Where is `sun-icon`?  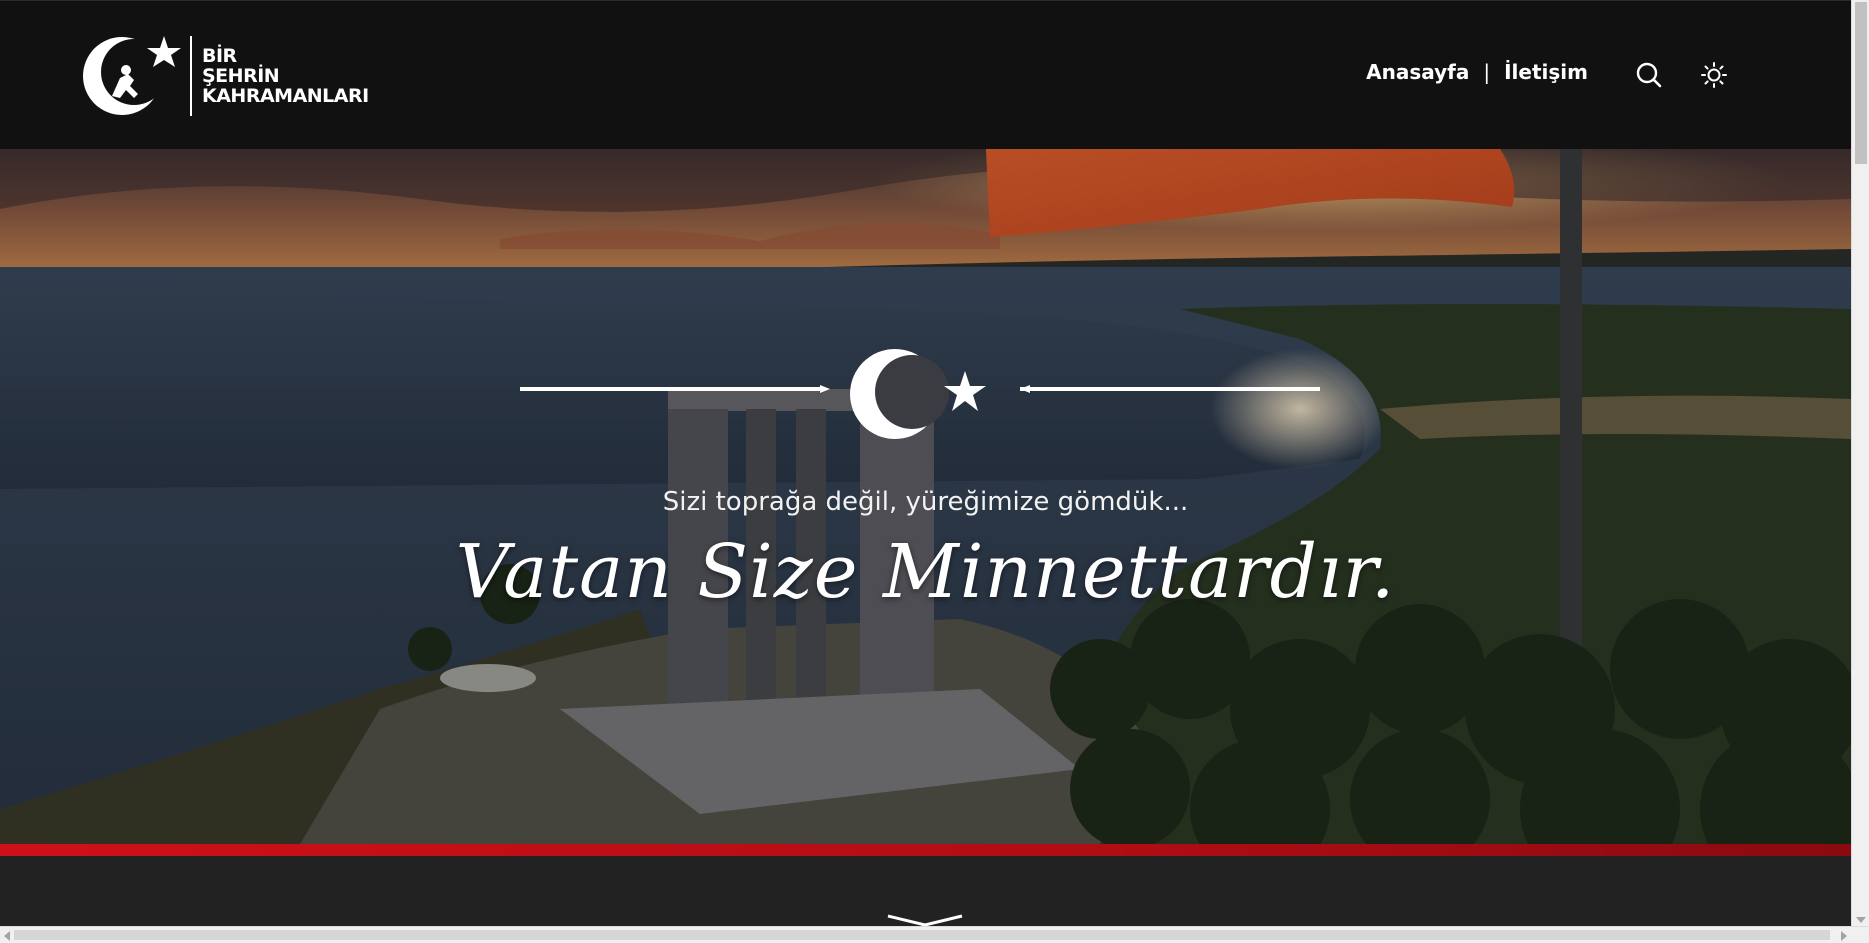 sun-icon is located at coordinates (1714, 75).